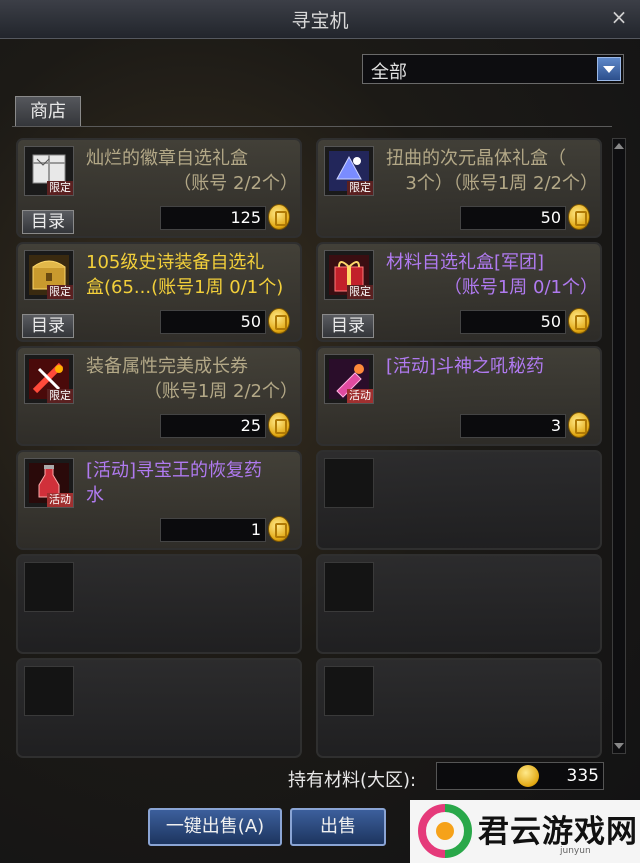 The width and height of the screenshot is (640, 863). I want to click on material-amount-box: 335, so click(520, 776).